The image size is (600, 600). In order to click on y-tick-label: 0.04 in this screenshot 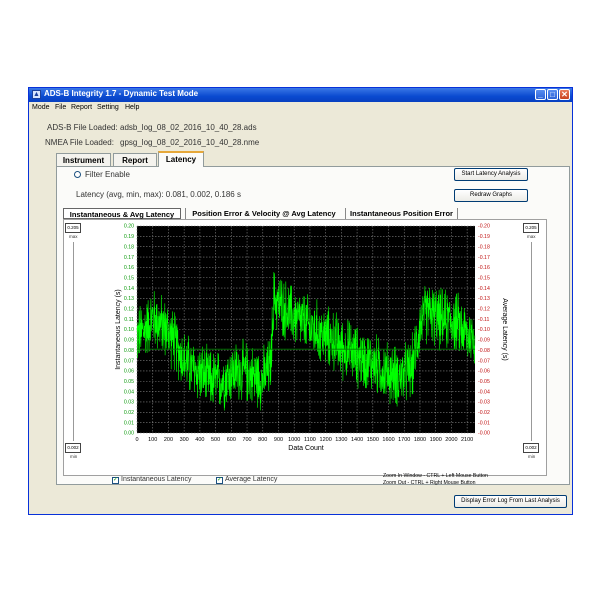, I will do `click(129, 392)`.